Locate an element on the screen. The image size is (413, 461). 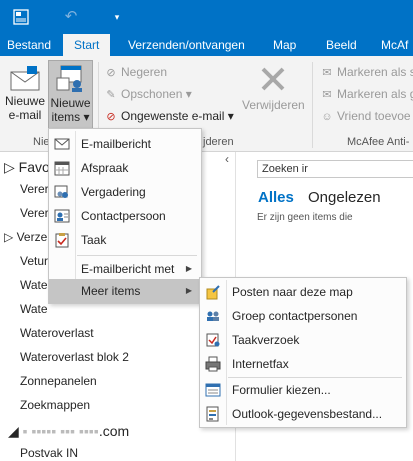
menu-item-meeting: Vergadering is located at coordinates (125, 192).